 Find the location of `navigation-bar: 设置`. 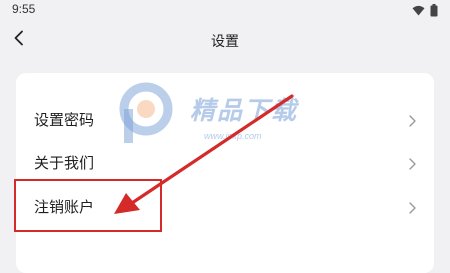

navigation-bar: 设置 is located at coordinates (225, 41).